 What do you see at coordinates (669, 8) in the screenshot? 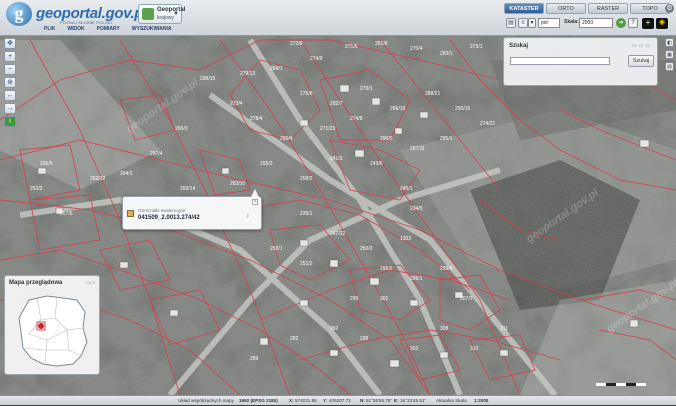
I see `gear-icon: ⚙` at bounding box center [669, 8].